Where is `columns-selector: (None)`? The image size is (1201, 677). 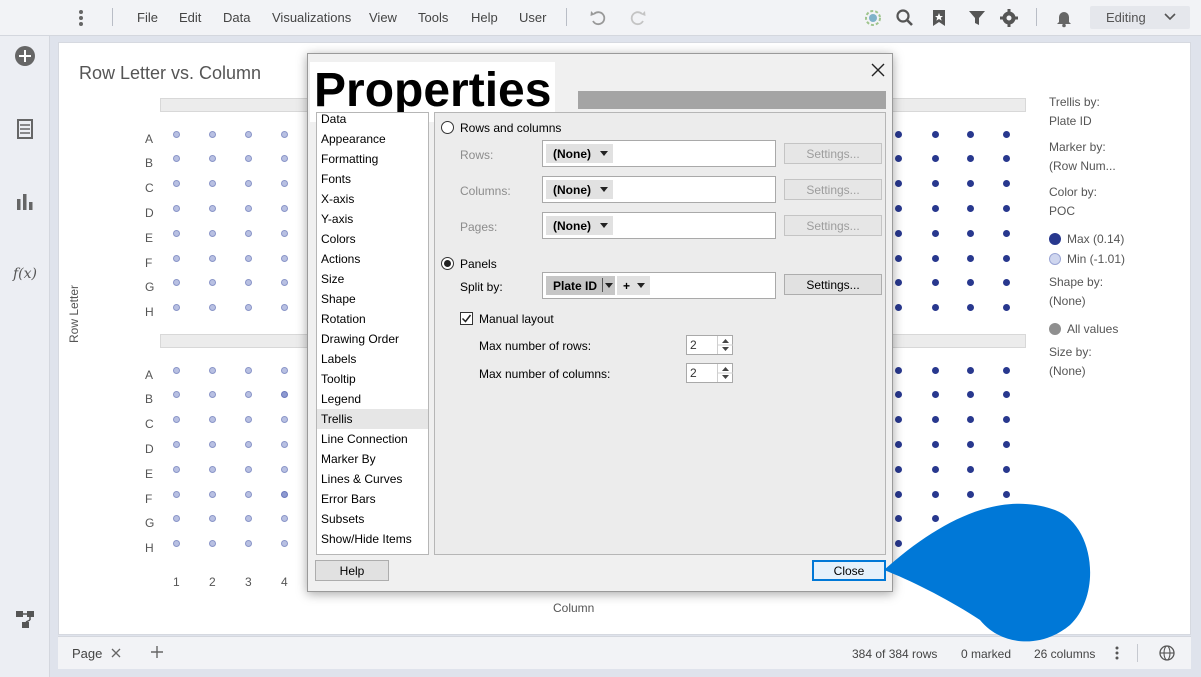
columns-selector: (None) is located at coordinates (659, 189).